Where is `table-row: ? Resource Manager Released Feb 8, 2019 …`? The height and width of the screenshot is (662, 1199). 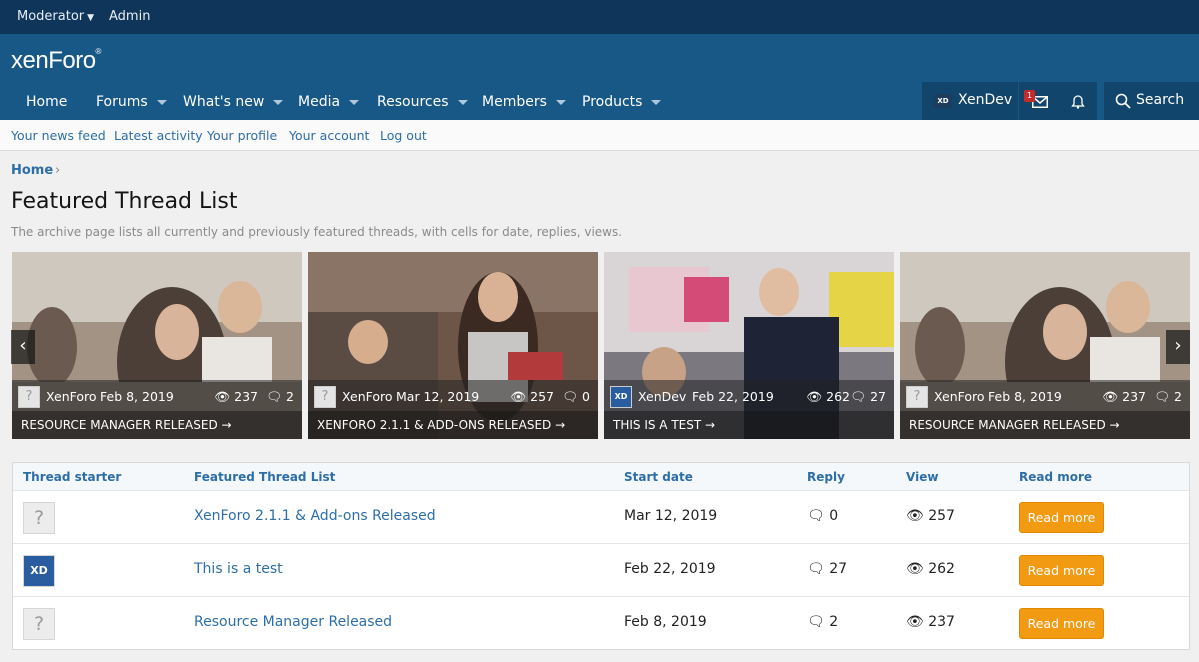
table-row: ? Resource Manager Released Feb 8, 2019 … is located at coordinates (601, 623).